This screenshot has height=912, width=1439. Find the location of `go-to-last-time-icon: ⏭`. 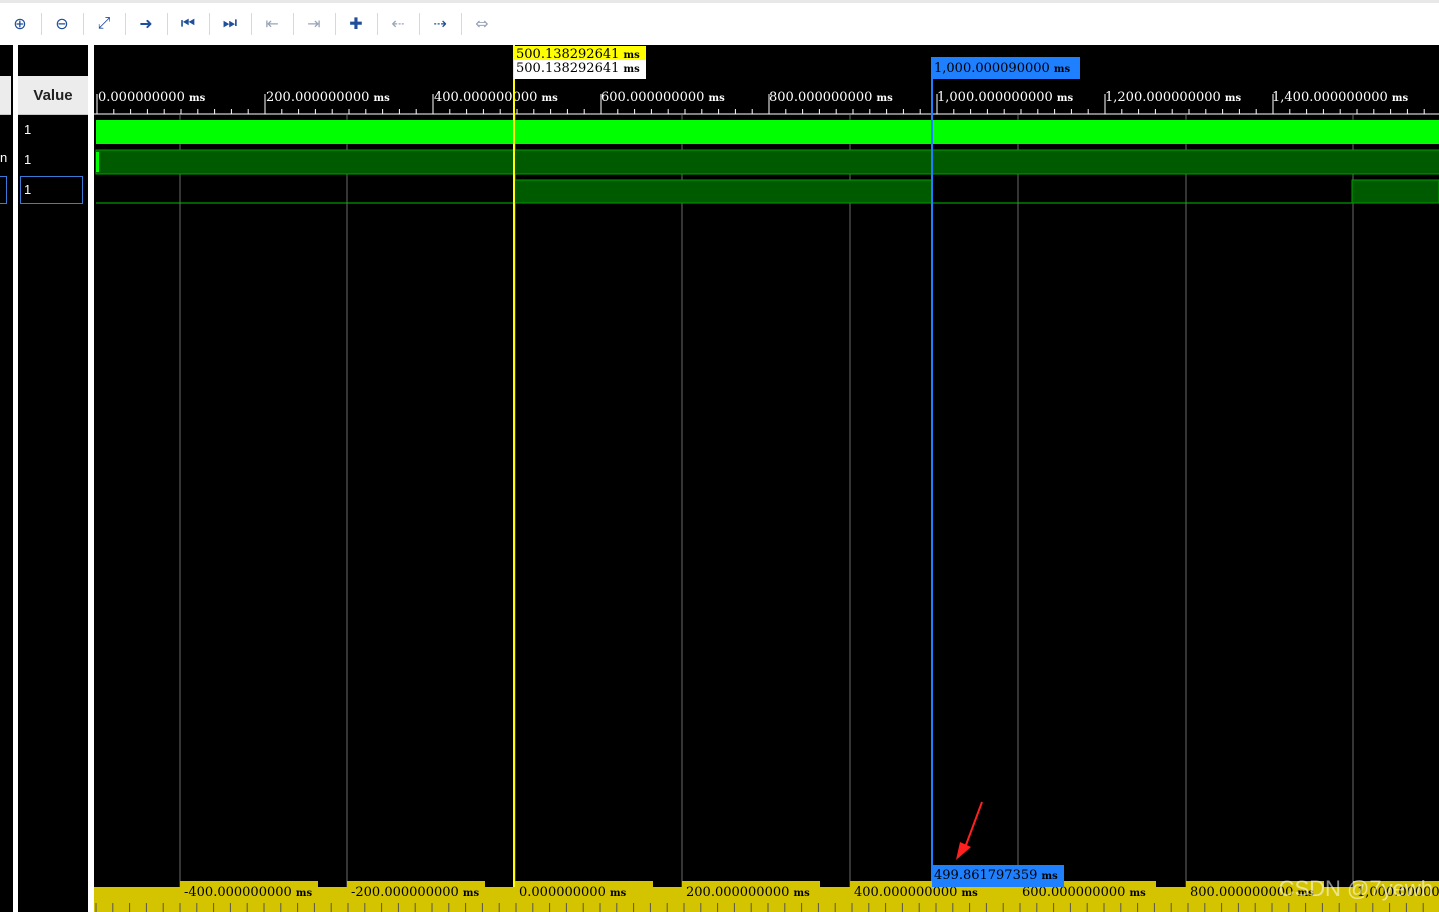

go-to-last-time-icon: ⏭ is located at coordinates (230, 23).